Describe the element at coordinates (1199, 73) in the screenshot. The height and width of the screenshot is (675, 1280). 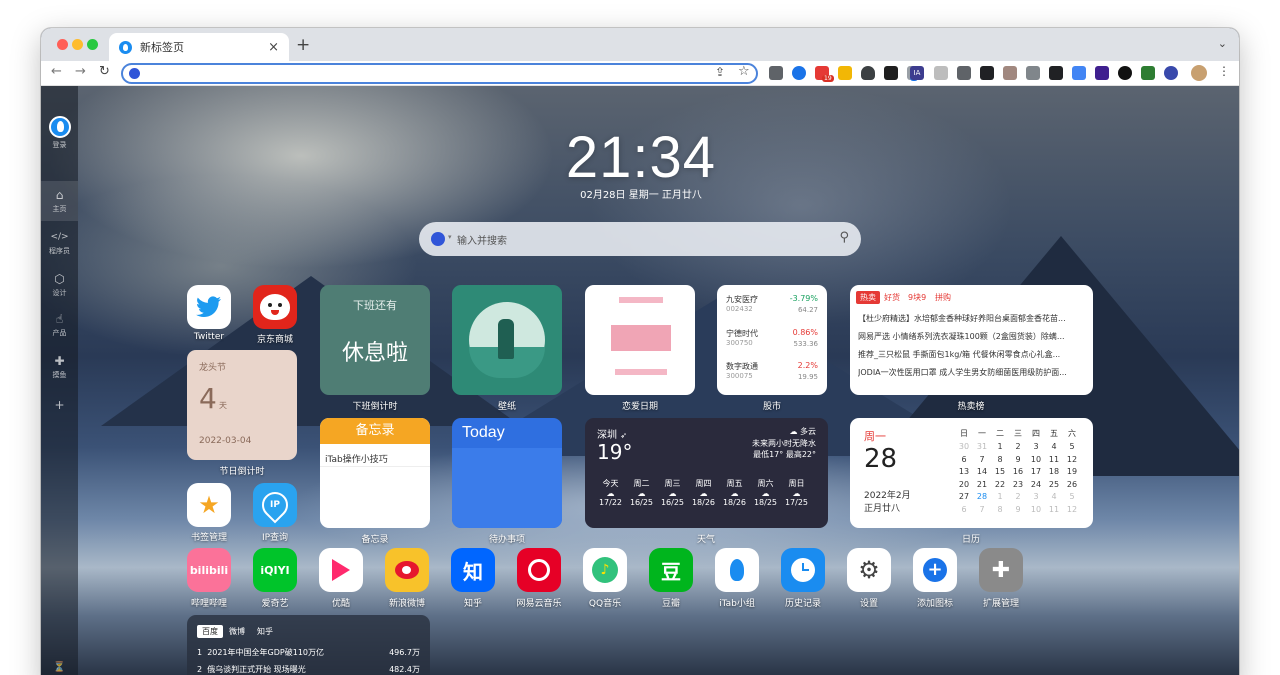
I see `profile-avatar` at that location.